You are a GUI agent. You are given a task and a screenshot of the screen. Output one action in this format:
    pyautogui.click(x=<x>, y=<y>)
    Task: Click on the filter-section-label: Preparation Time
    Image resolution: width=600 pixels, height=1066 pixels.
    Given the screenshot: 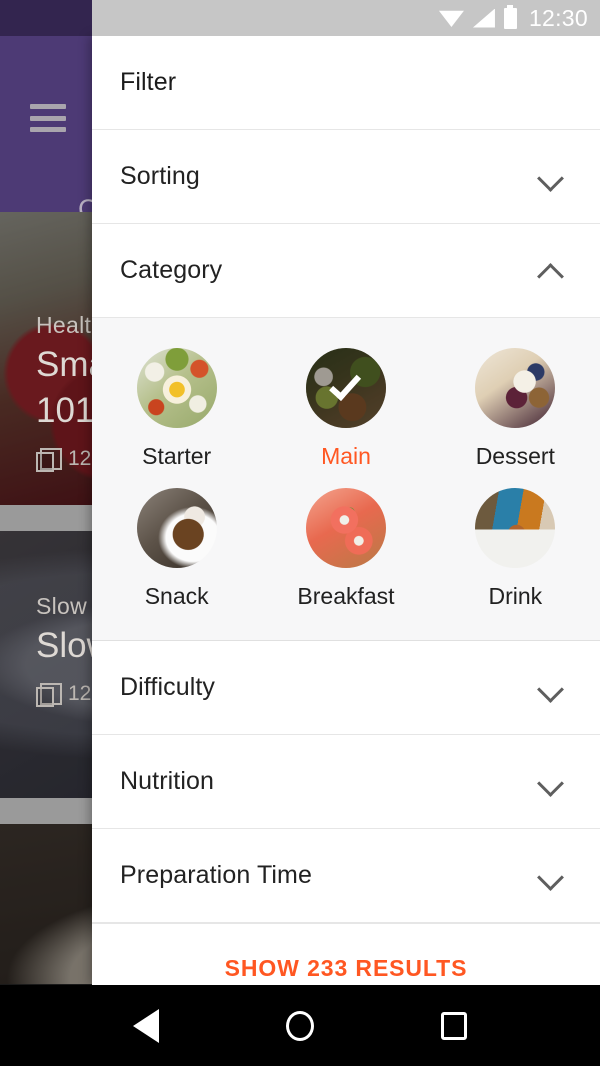 What is the action you would take?
    pyautogui.click(x=216, y=875)
    